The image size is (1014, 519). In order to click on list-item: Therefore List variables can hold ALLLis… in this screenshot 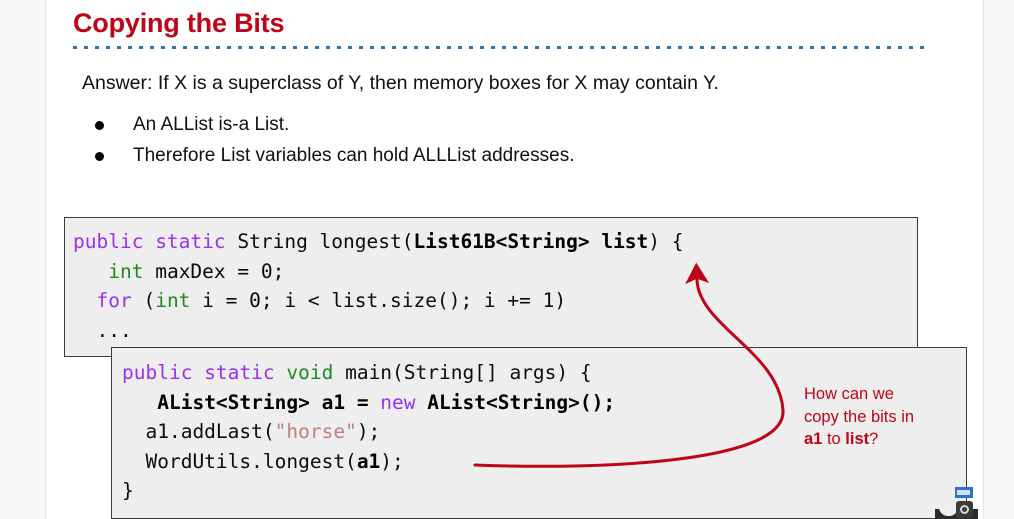, I will do `click(333, 156)`.